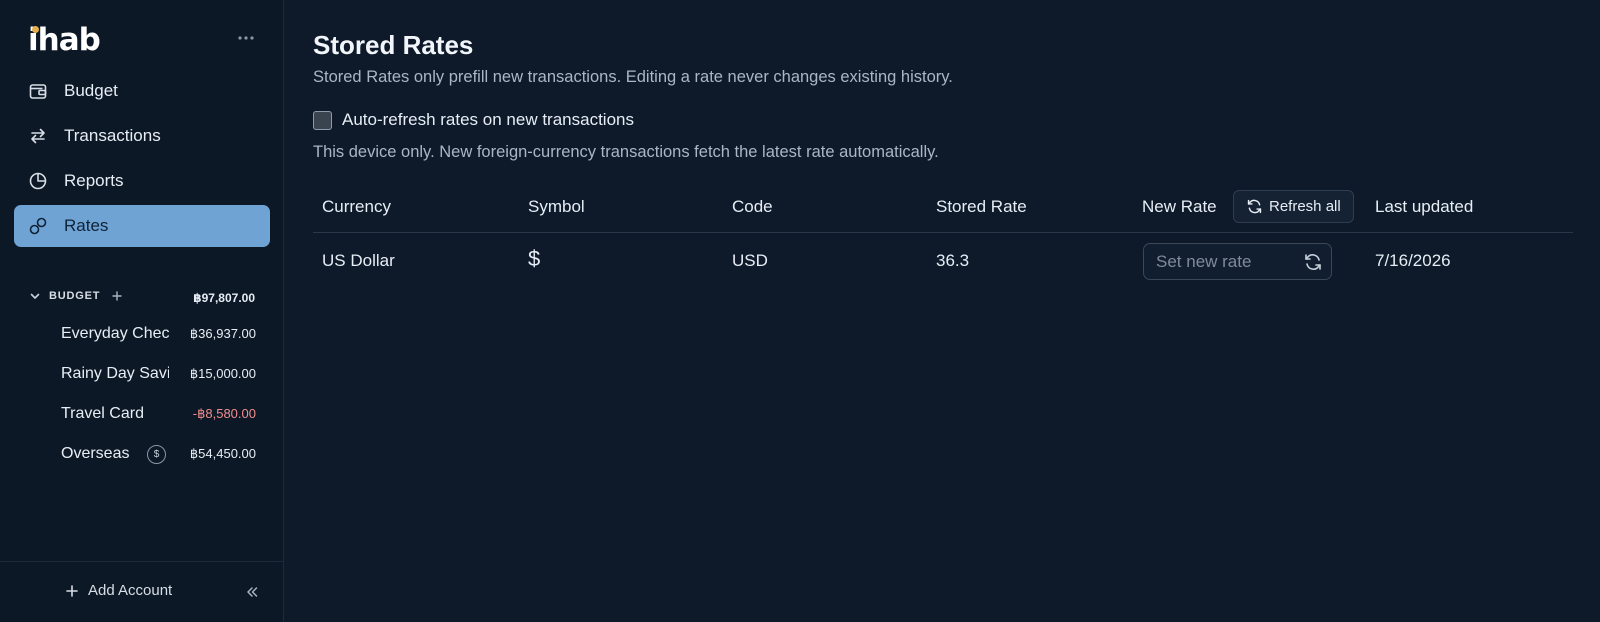 The image size is (1600, 622). Describe the element at coordinates (1424, 206) in the screenshot. I see `column-header-last-updated: Last updated` at that location.